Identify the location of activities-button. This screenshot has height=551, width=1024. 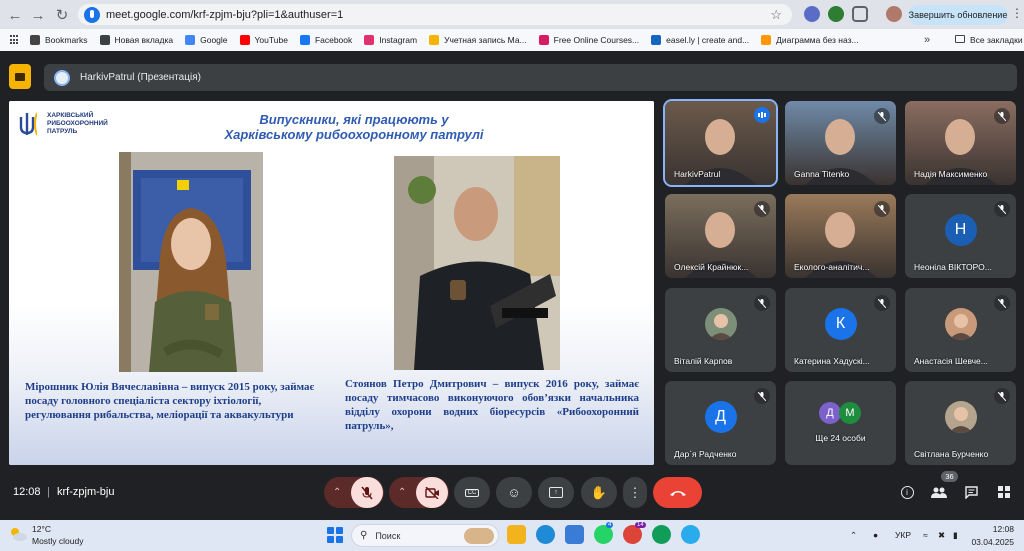
(1004, 492).